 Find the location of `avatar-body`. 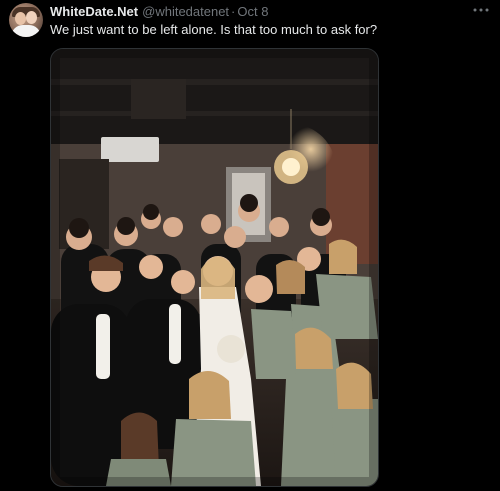

avatar-body is located at coordinates (26, 31).